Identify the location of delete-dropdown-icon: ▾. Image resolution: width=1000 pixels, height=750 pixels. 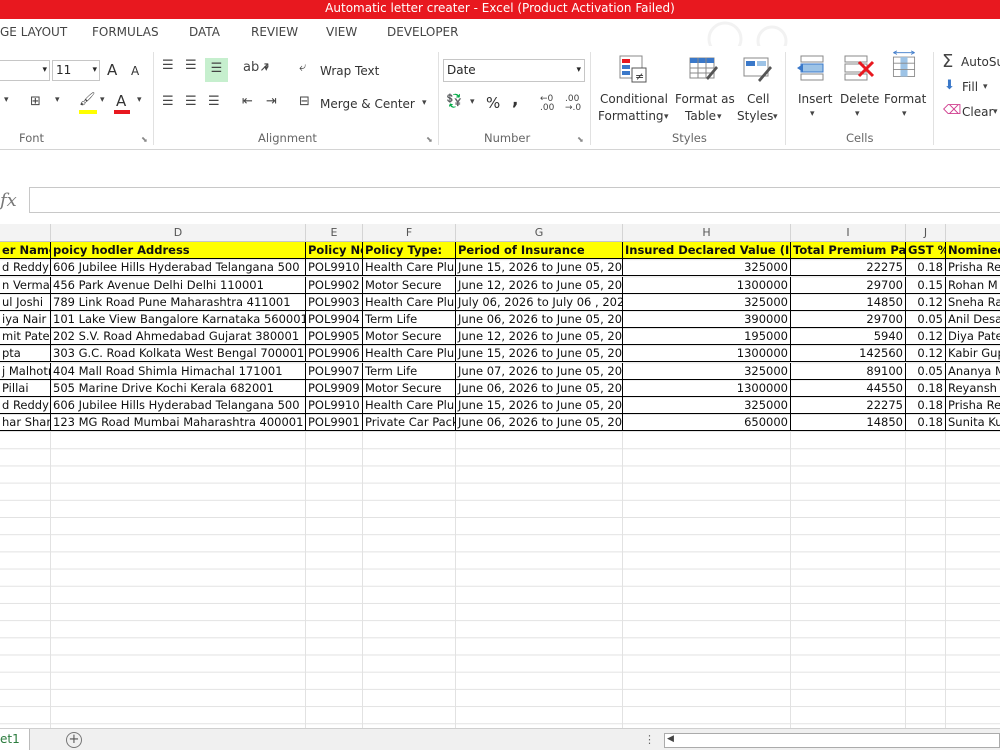
(857, 114).